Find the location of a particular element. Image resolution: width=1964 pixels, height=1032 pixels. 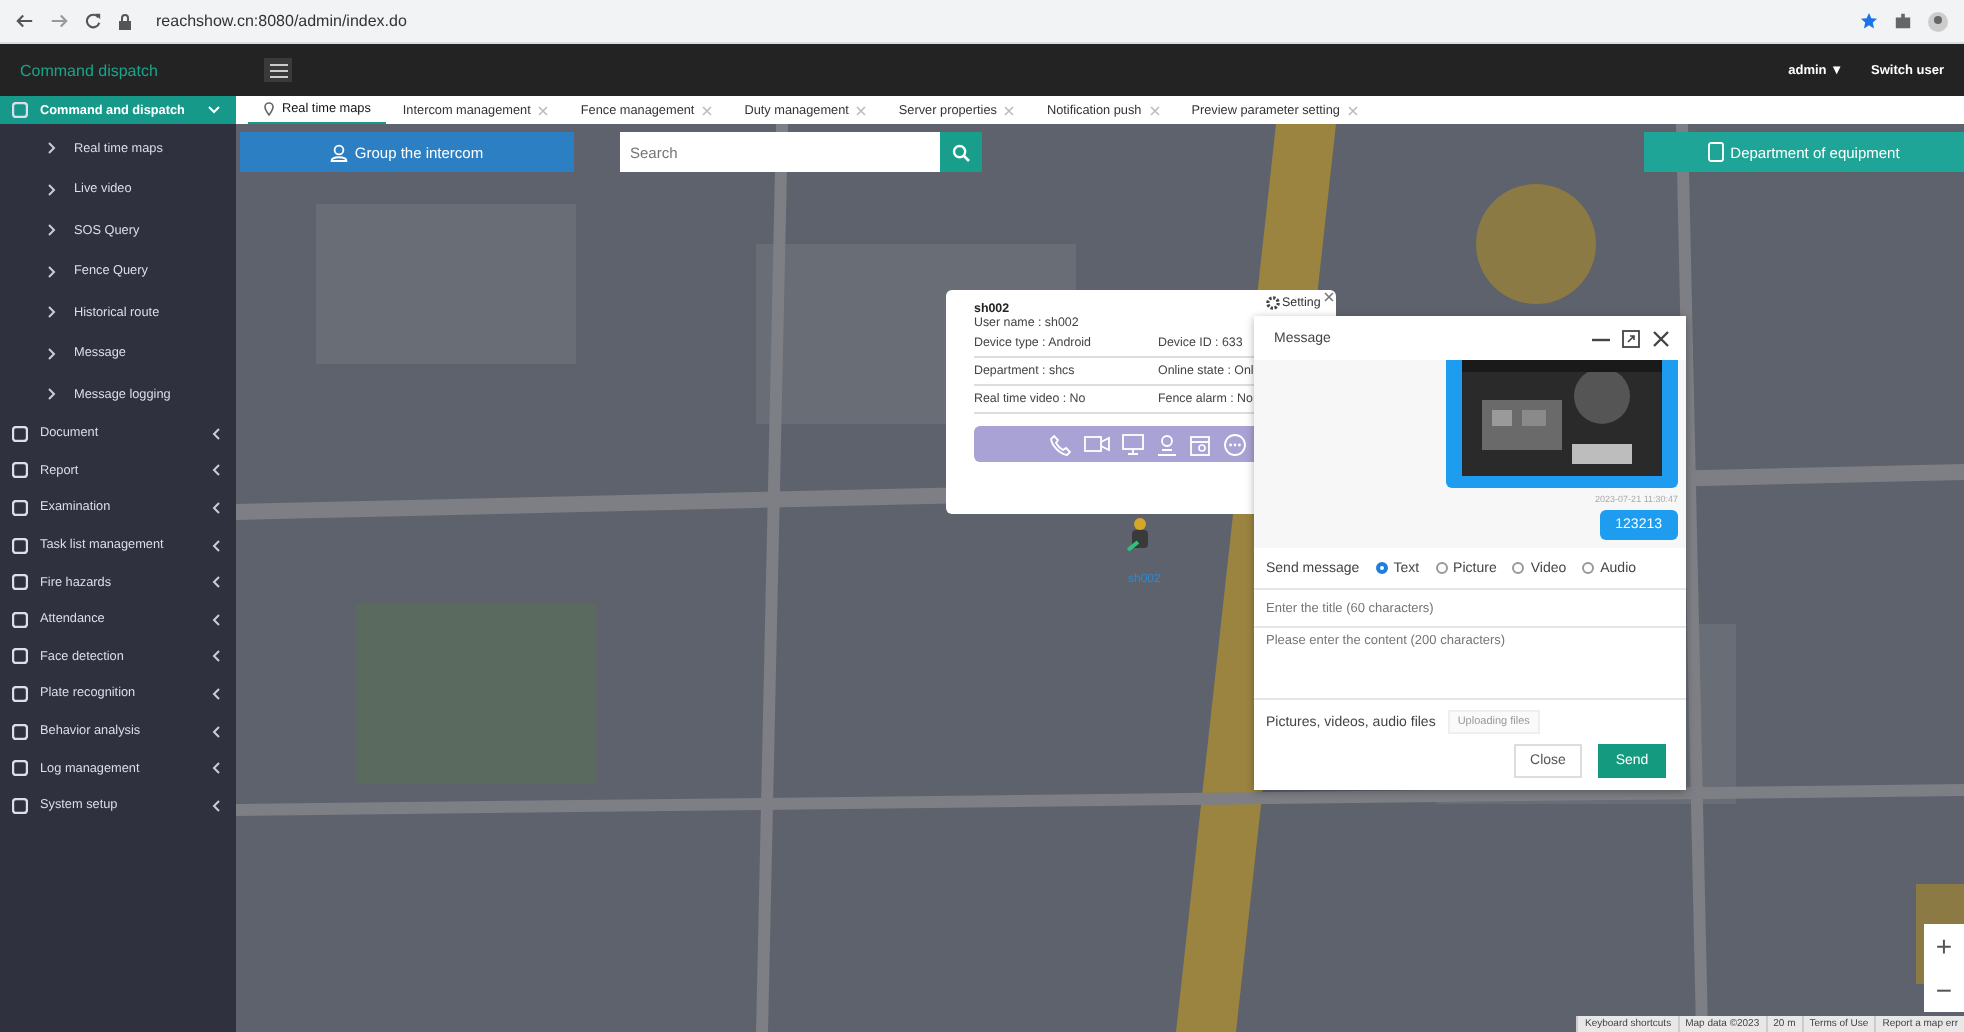

app-title: Command dispatch is located at coordinates (89, 70).